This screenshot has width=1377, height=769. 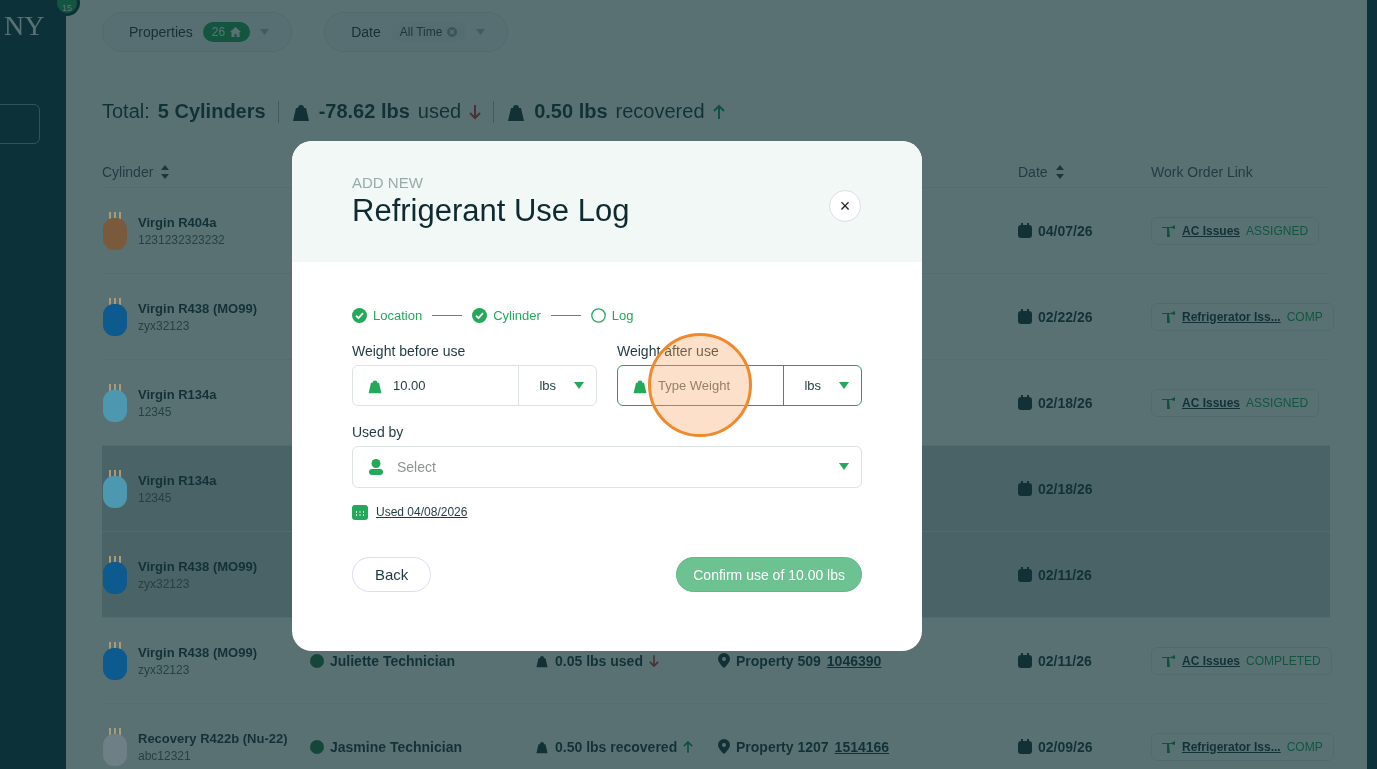 I want to click on weight-input: 10.00 lbs, so click(x=474, y=385).